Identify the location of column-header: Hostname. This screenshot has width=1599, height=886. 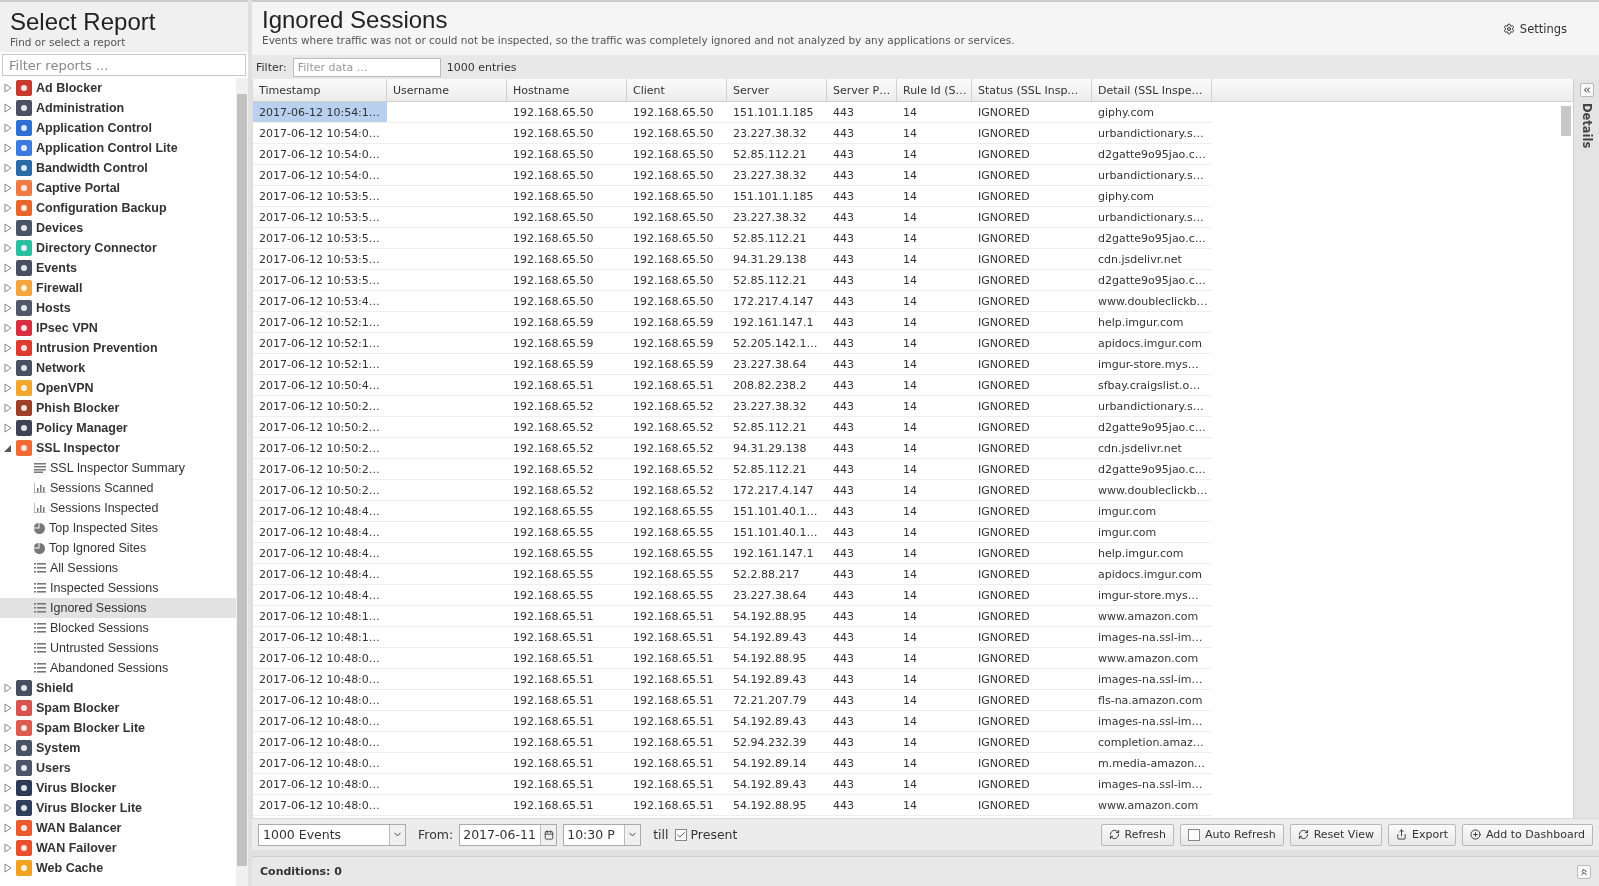
(567, 90).